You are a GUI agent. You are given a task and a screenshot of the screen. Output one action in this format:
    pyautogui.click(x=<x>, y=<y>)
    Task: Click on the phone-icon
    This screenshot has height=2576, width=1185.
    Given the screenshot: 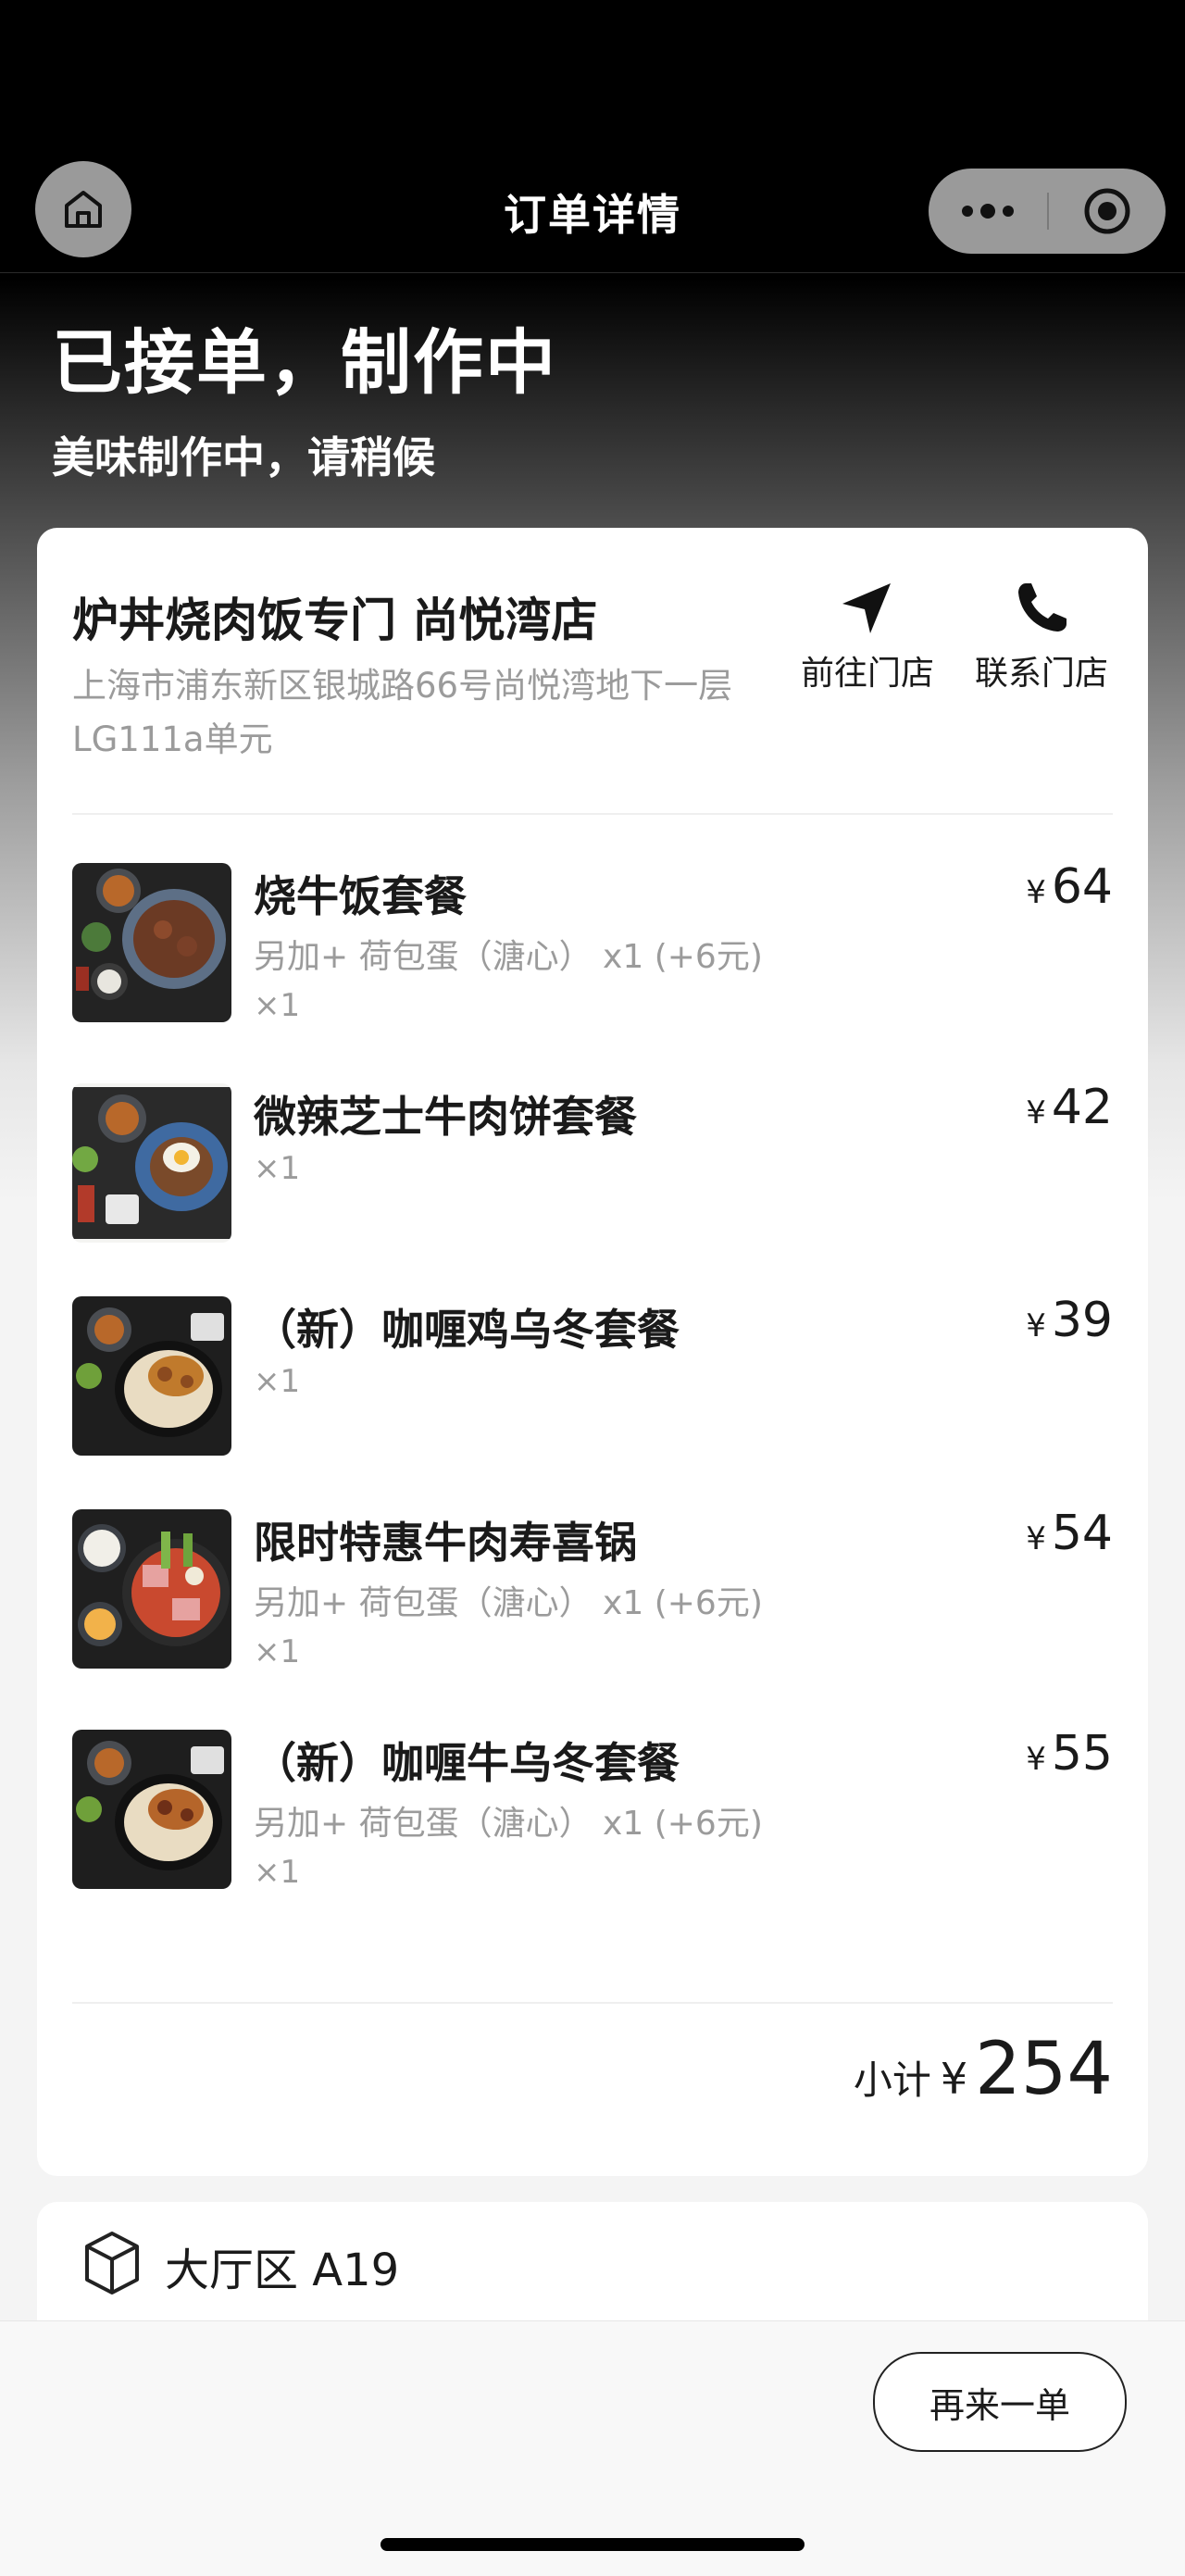 What is the action you would take?
    pyautogui.click(x=1042, y=607)
    